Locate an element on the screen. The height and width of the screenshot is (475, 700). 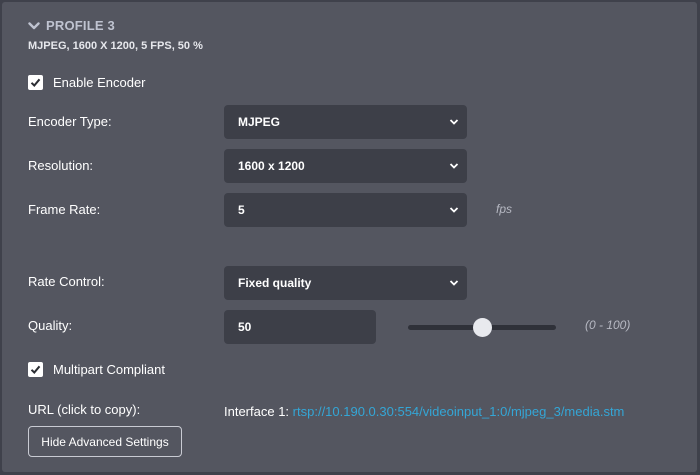
resolution-select: 1600 x 1200 is located at coordinates (345, 166).